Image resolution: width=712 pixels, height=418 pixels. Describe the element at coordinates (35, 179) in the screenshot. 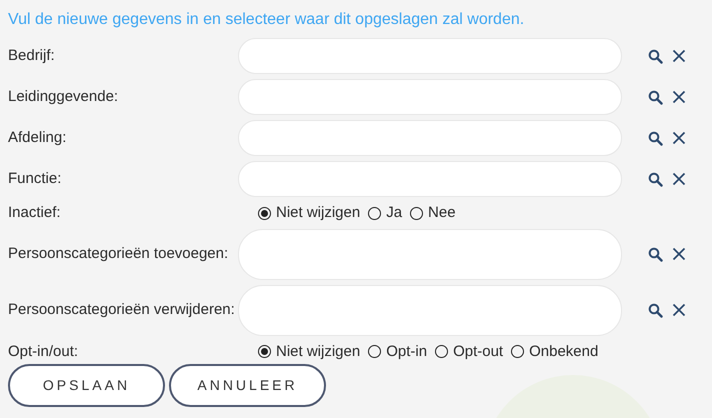

I see `field-label: Functie:` at that location.